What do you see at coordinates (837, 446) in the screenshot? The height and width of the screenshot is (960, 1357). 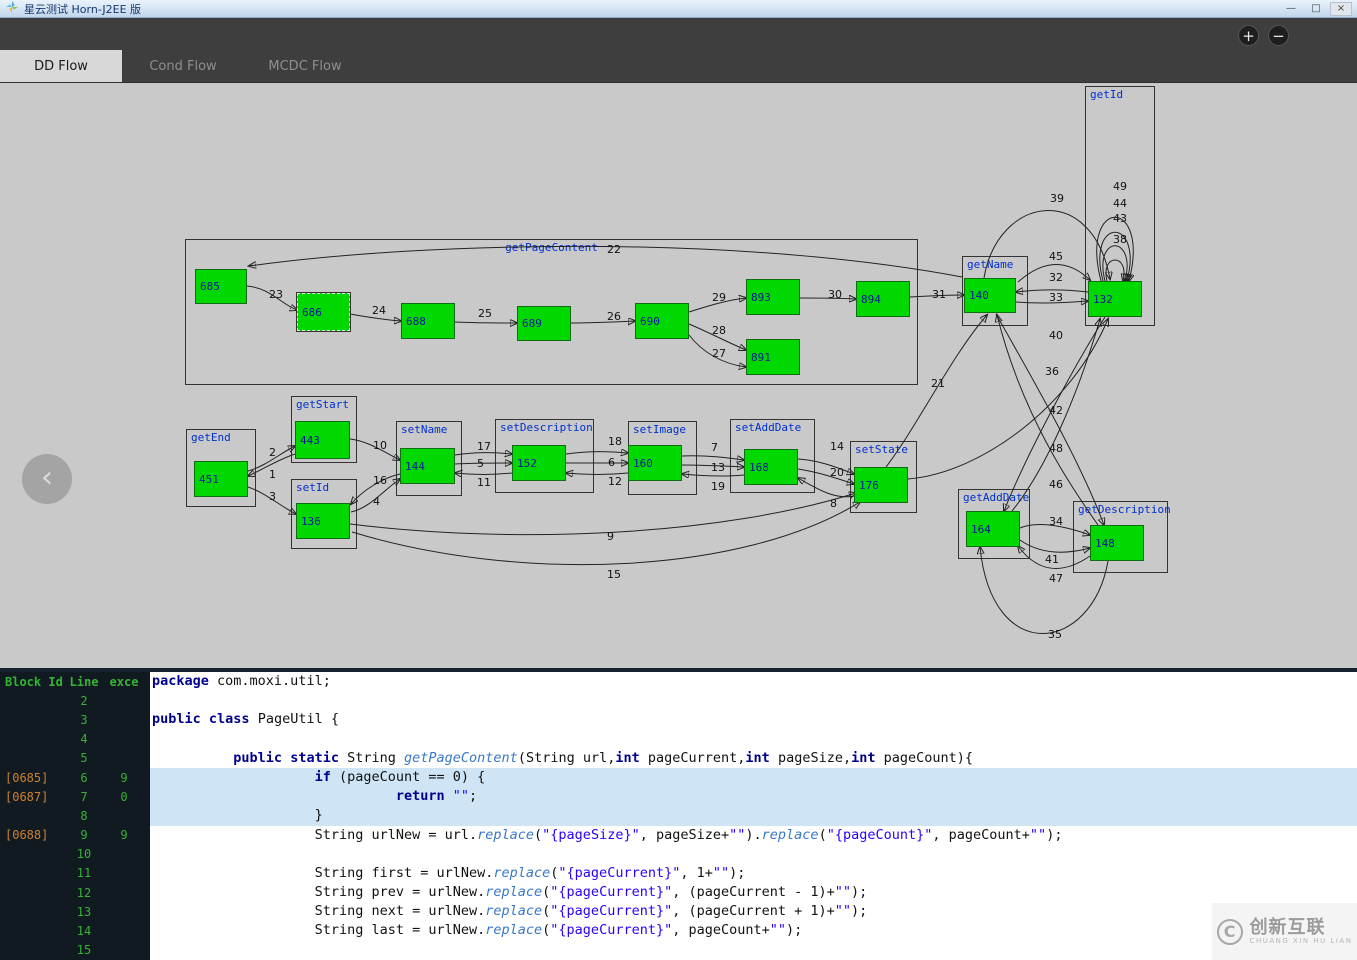 I see `edge-label: 14` at bounding box center [837, 446].